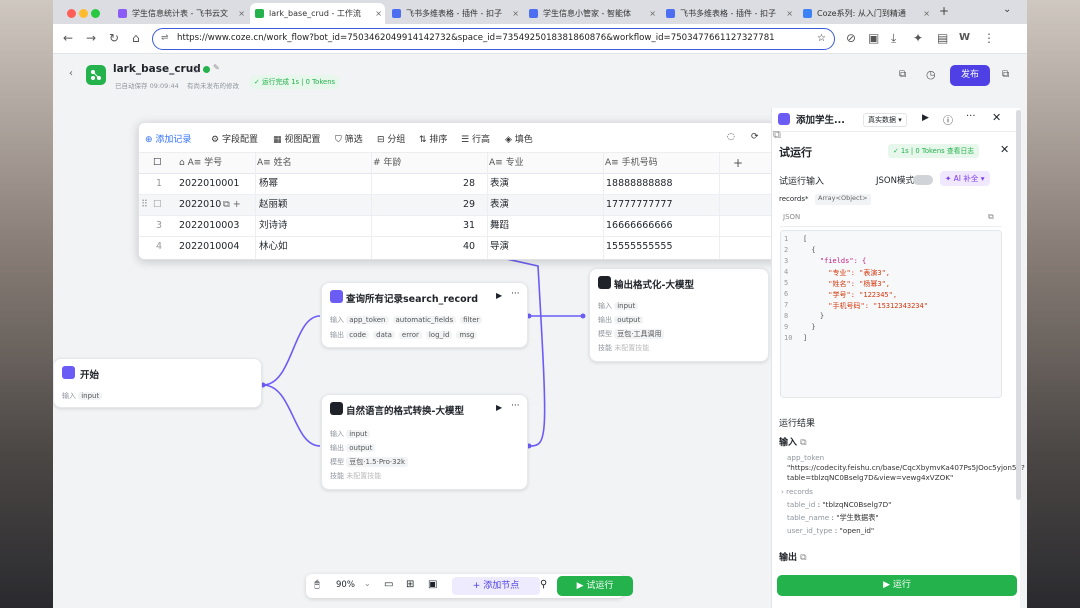 Image resolution: width=1080 pixels, height=608 pixels. Describe the element at coordinates (206, 69) in the screenshot. I see `status-dot` at that location.